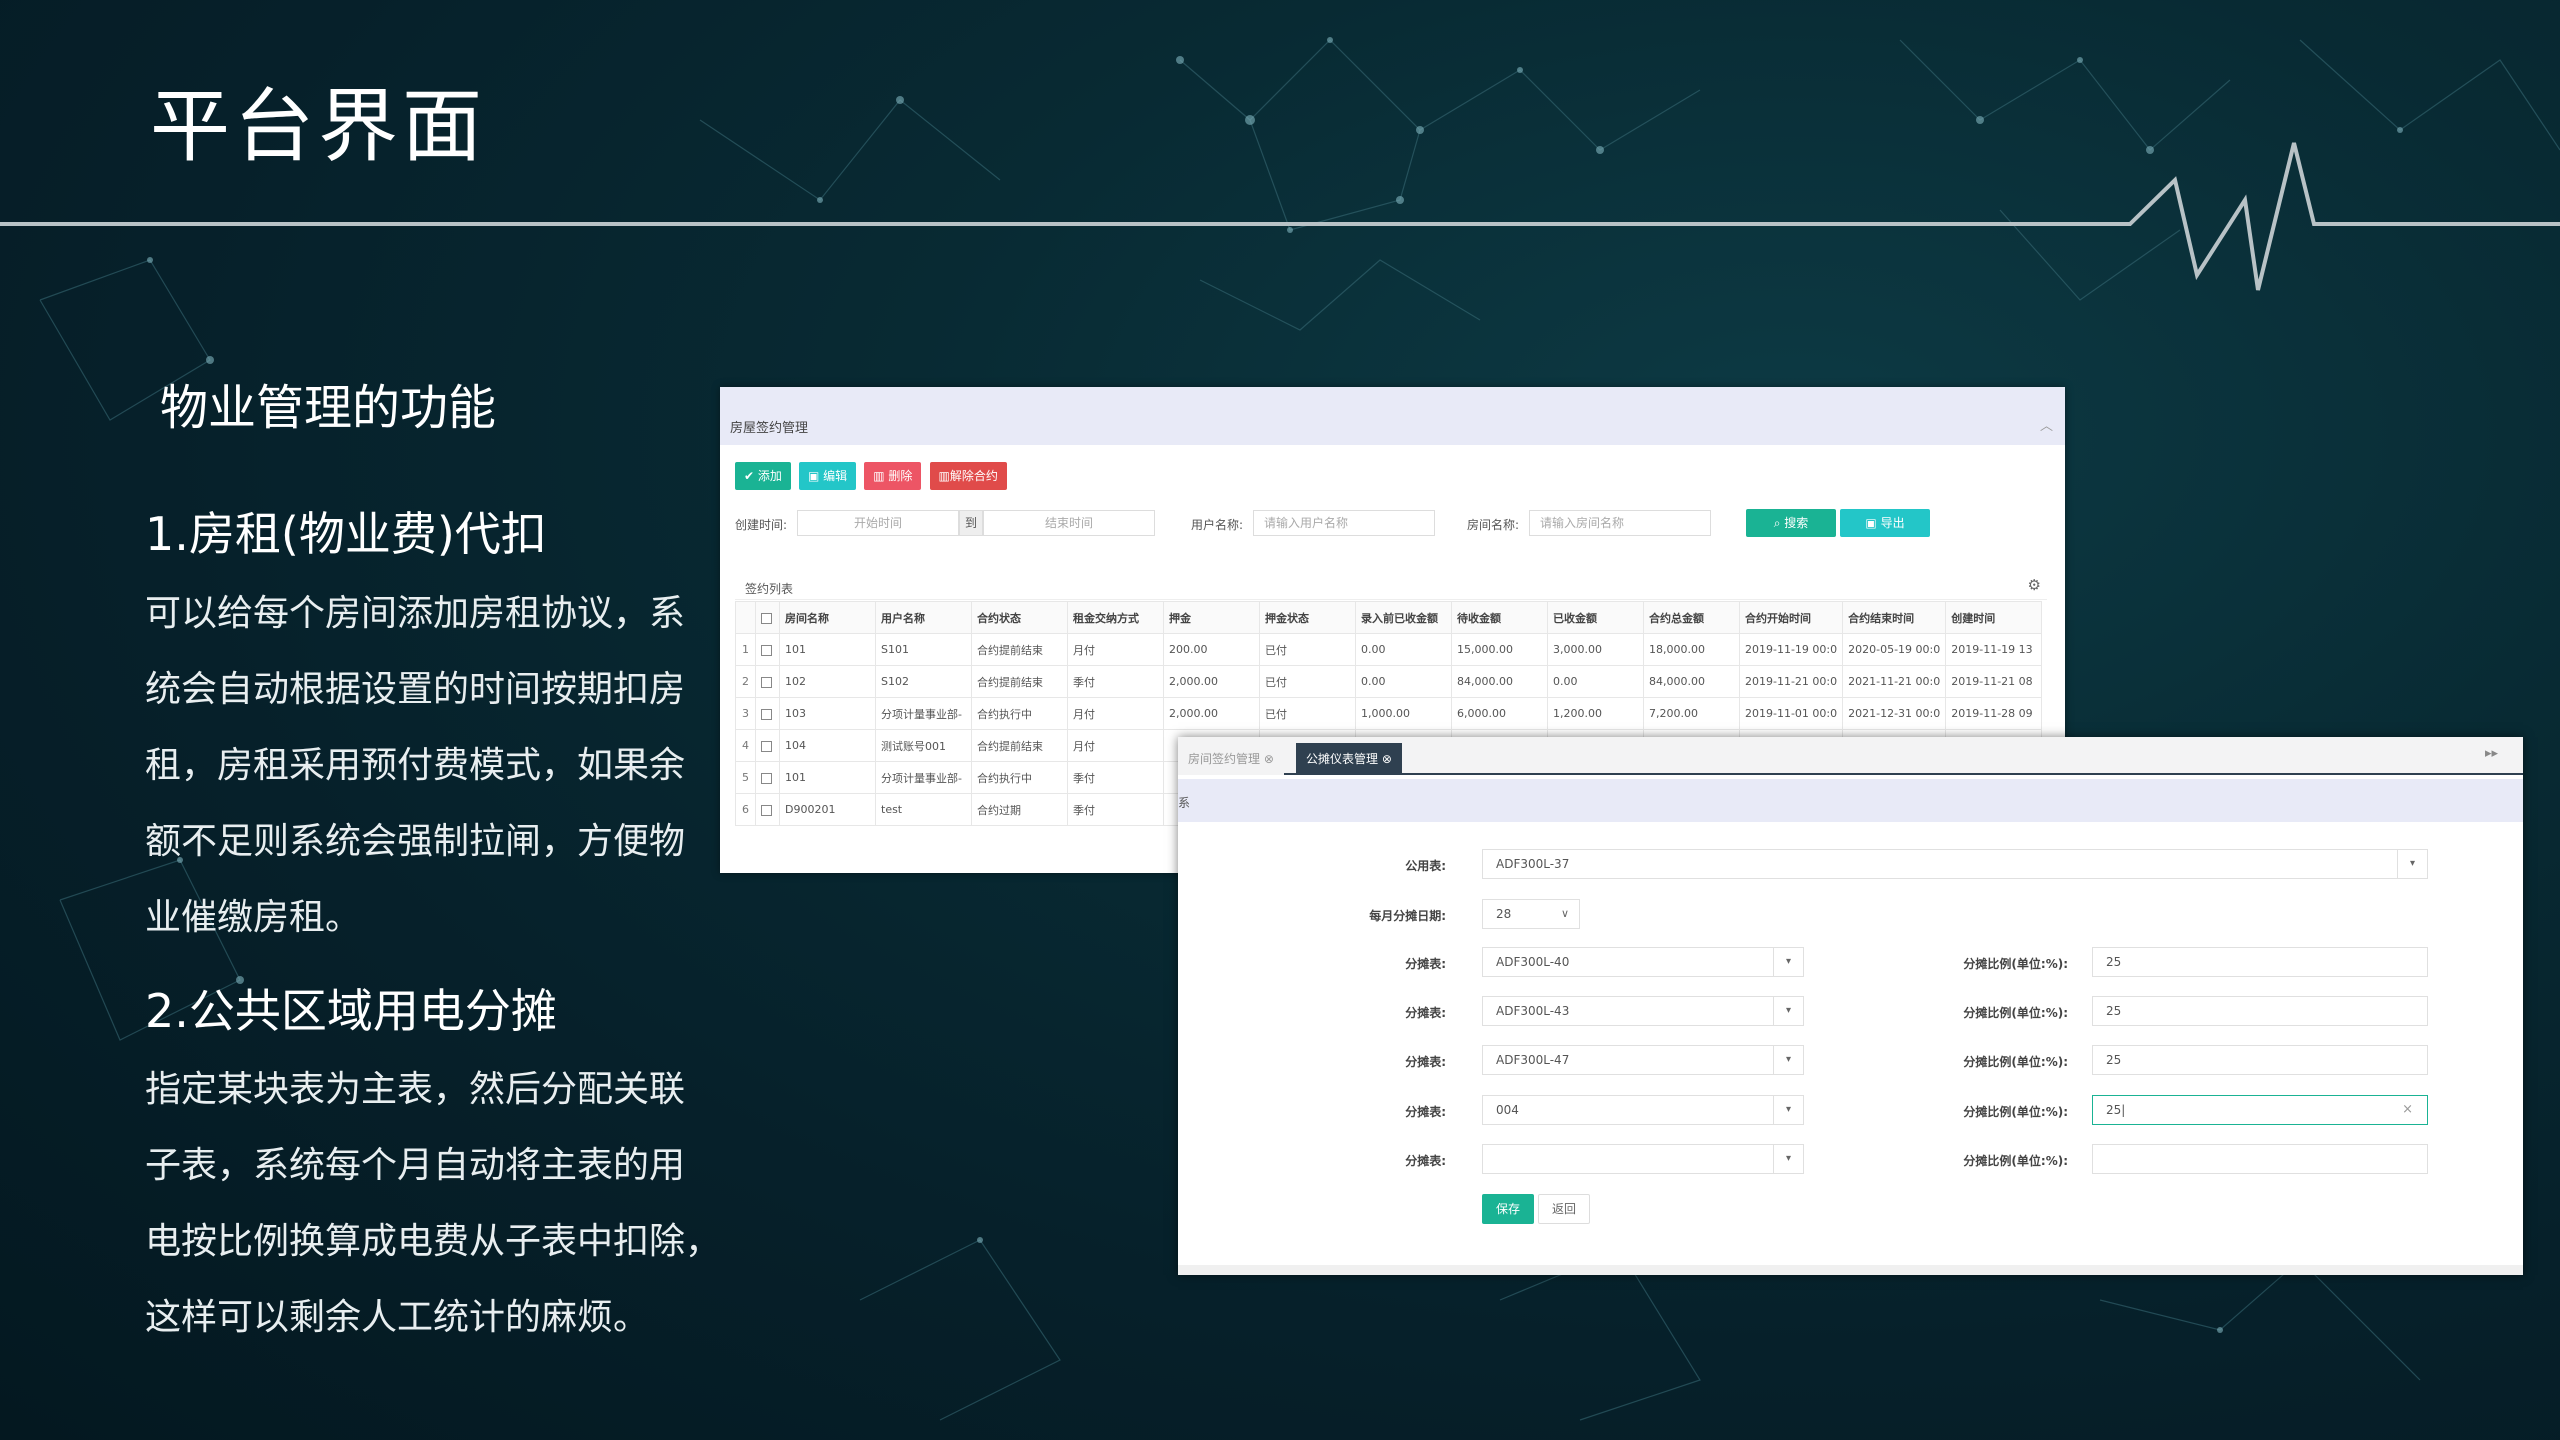 This screenshot has height=1440, width=2560. What do you see at coordinates (1211, 617) in the screenshot?
I see `column-header: 押金` at bounding box center [1211, 617].